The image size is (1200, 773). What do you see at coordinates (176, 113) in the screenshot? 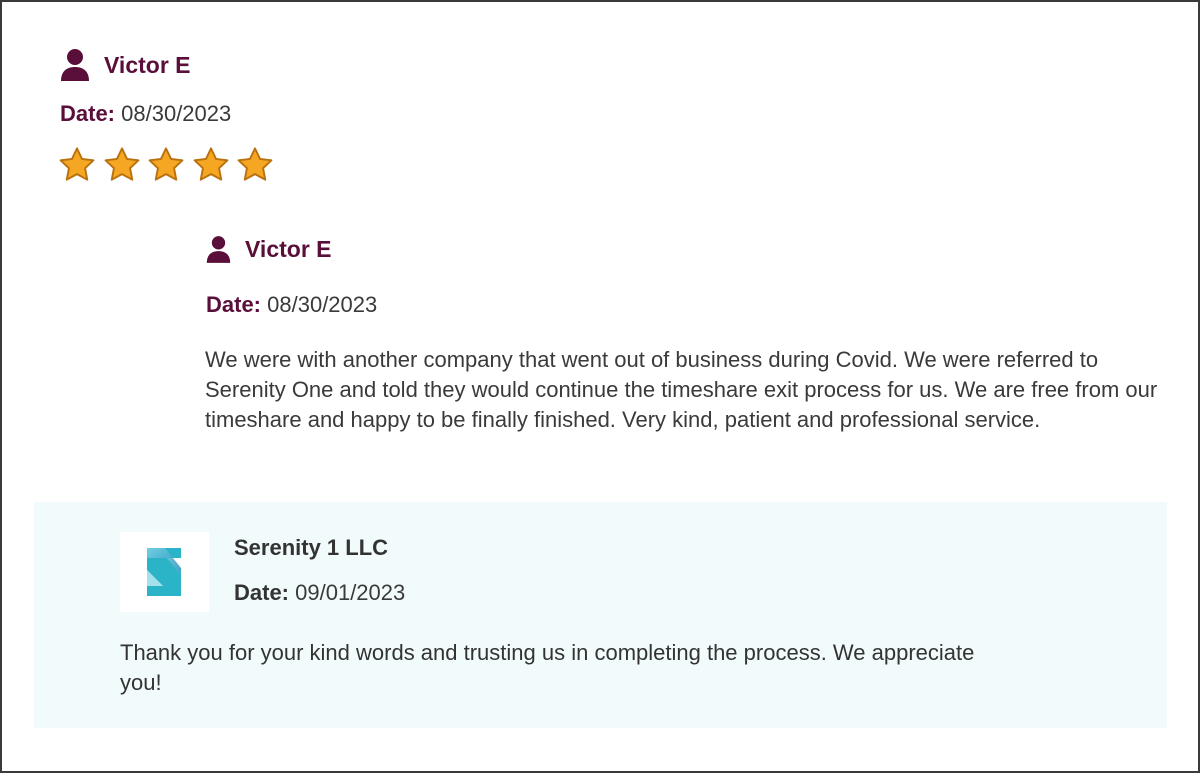
I see `review-date-value: 08/30/2023` at bounding box center [176, 113].